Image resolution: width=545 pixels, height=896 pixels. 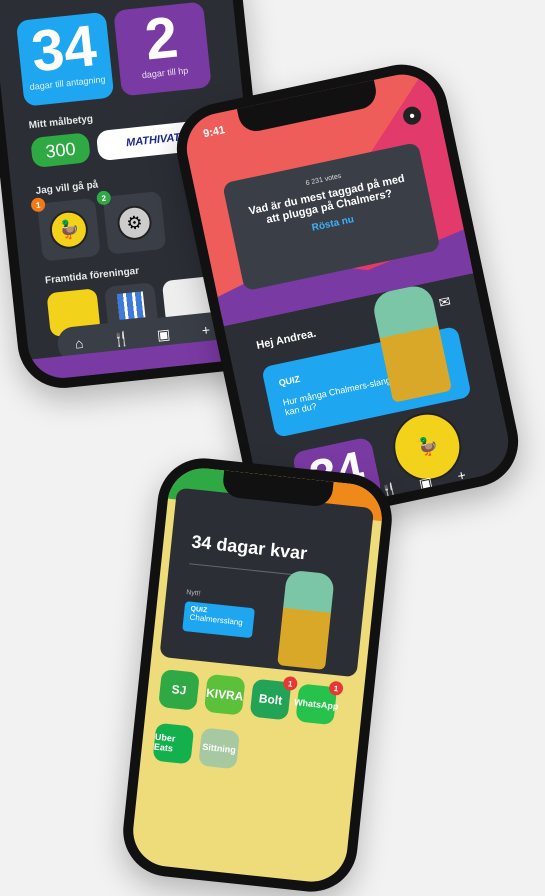 I want to click on future-label: Framtida föreningar, so click(x=92, y=276).